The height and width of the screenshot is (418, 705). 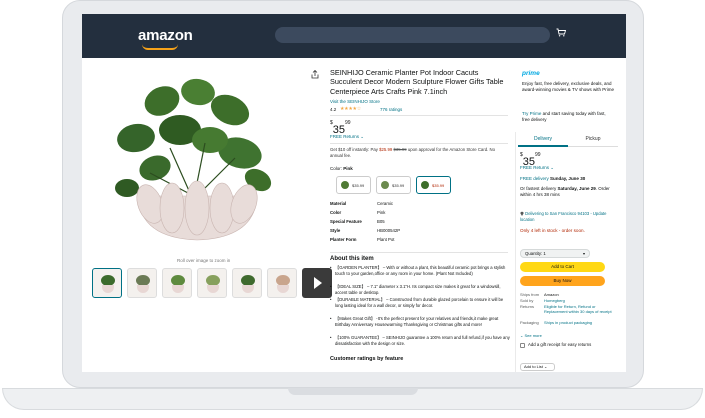 What do you see at coordinates (539, 188) in the screenshot?
I see `fastest-pre: Or fastest delivery` at bounding box center [539, 188].